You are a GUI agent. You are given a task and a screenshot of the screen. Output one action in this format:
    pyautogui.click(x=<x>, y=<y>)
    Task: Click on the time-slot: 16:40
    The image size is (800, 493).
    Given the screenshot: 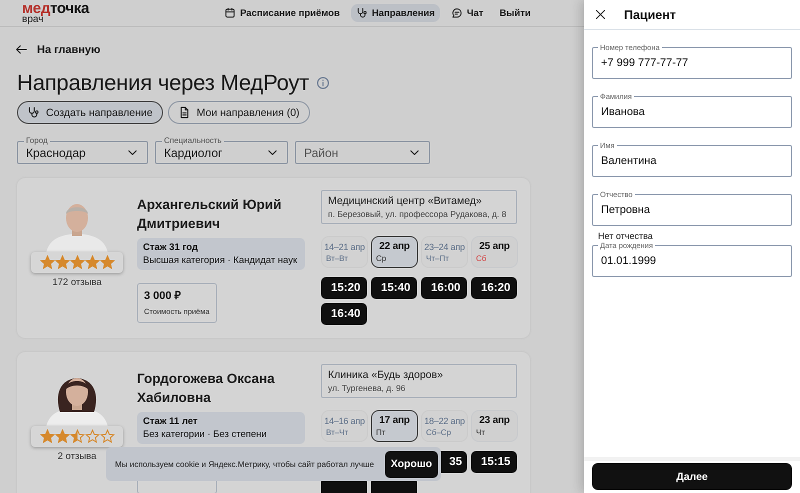 What is the action you would take?
    pyautogui.click(x=344, y=314)
    